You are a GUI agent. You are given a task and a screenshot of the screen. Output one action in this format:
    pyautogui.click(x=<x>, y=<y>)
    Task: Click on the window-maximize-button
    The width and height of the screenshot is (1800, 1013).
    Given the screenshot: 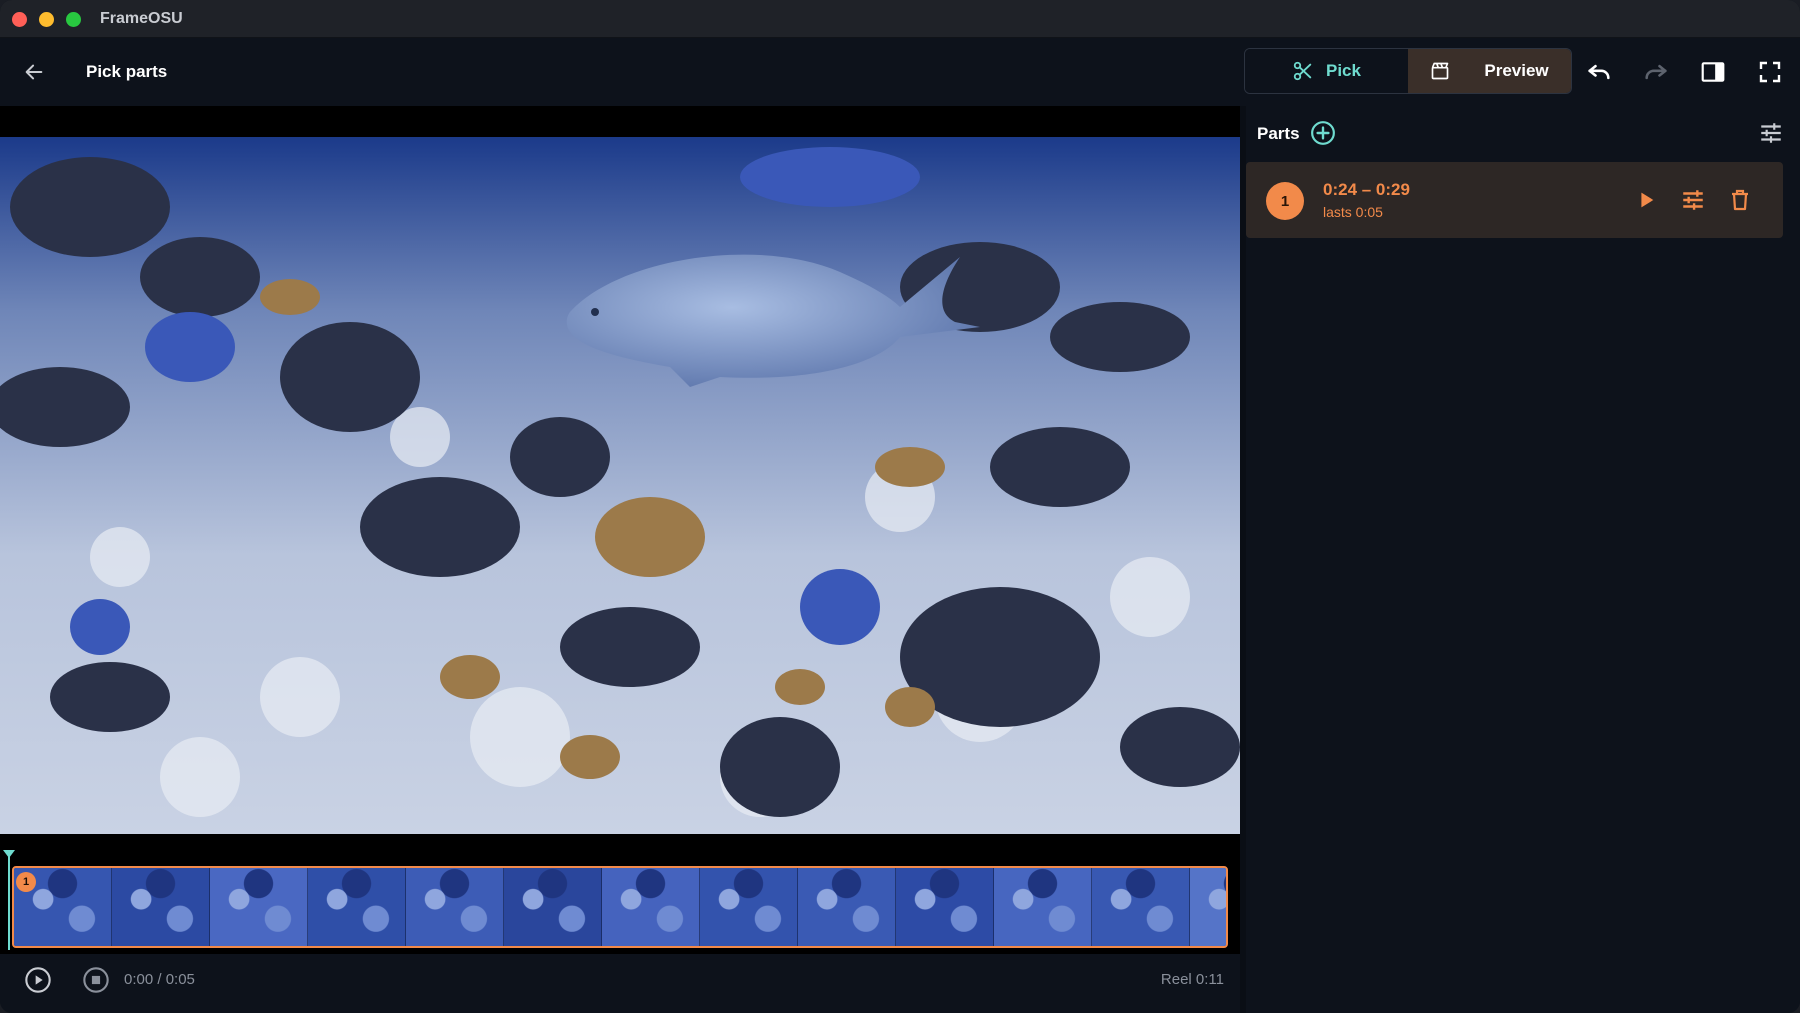 What is the action you would take?
    pyautogui.click(x=73, y=19)
    